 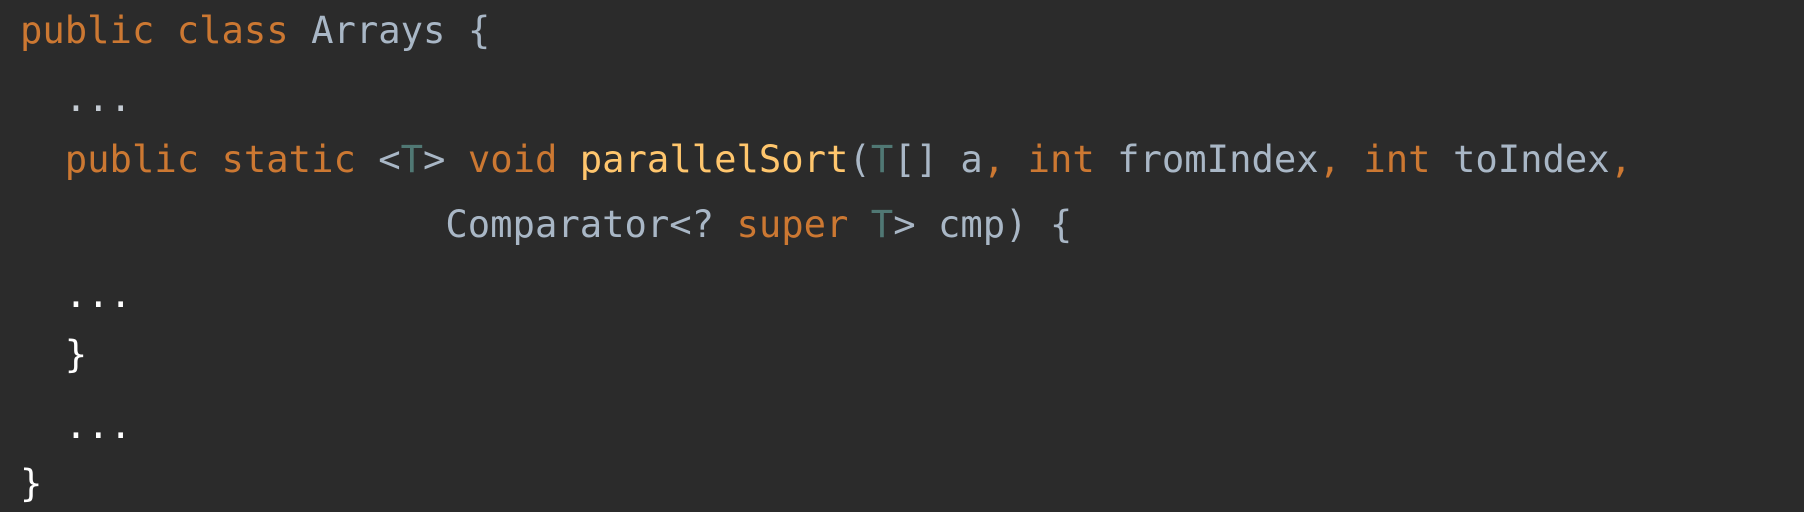 What do you see at coordinates (389, 159) in the screenshot?
I see `generic-open: <` at bounding box center [389, 159].